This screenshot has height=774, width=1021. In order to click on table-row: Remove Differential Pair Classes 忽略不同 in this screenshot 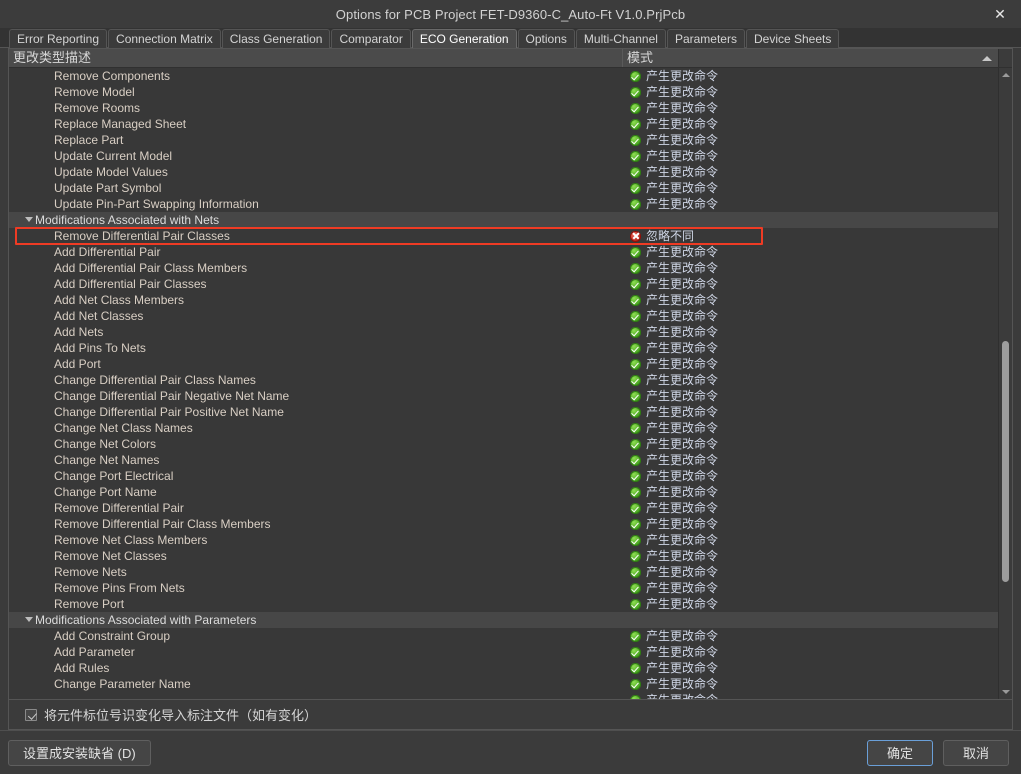, I will do `click(503, 236)`.